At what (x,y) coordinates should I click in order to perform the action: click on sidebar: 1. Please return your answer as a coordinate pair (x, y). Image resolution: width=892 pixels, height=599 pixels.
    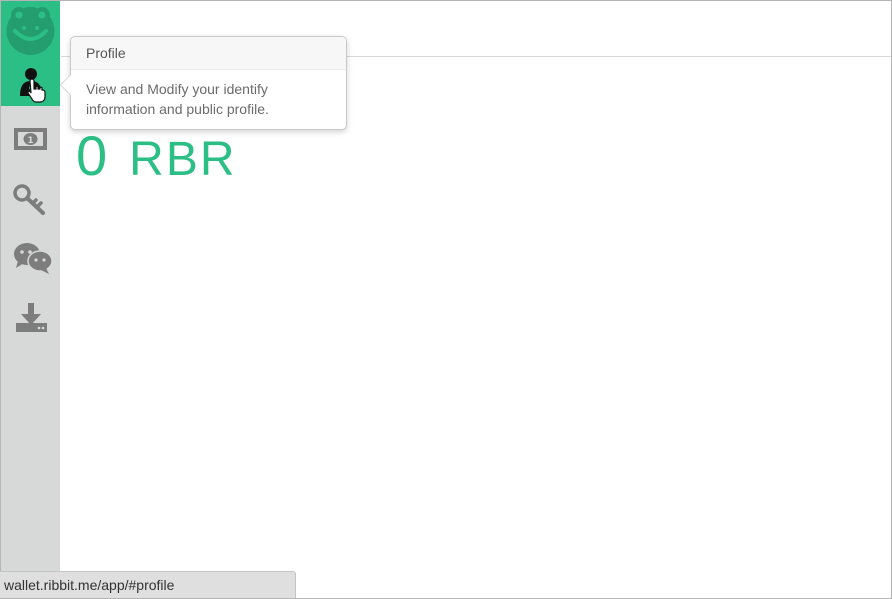
    Looking at the image, I should click on (30, 299).